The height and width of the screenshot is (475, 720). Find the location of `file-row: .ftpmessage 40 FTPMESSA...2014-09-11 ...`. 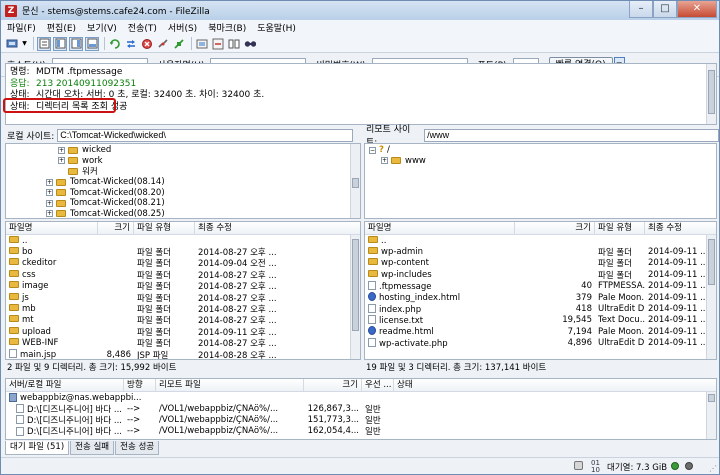

file-row: .ftpmessage 40 FTPMESSA...2014-09-11 ... is located at coordinates (540, 286).